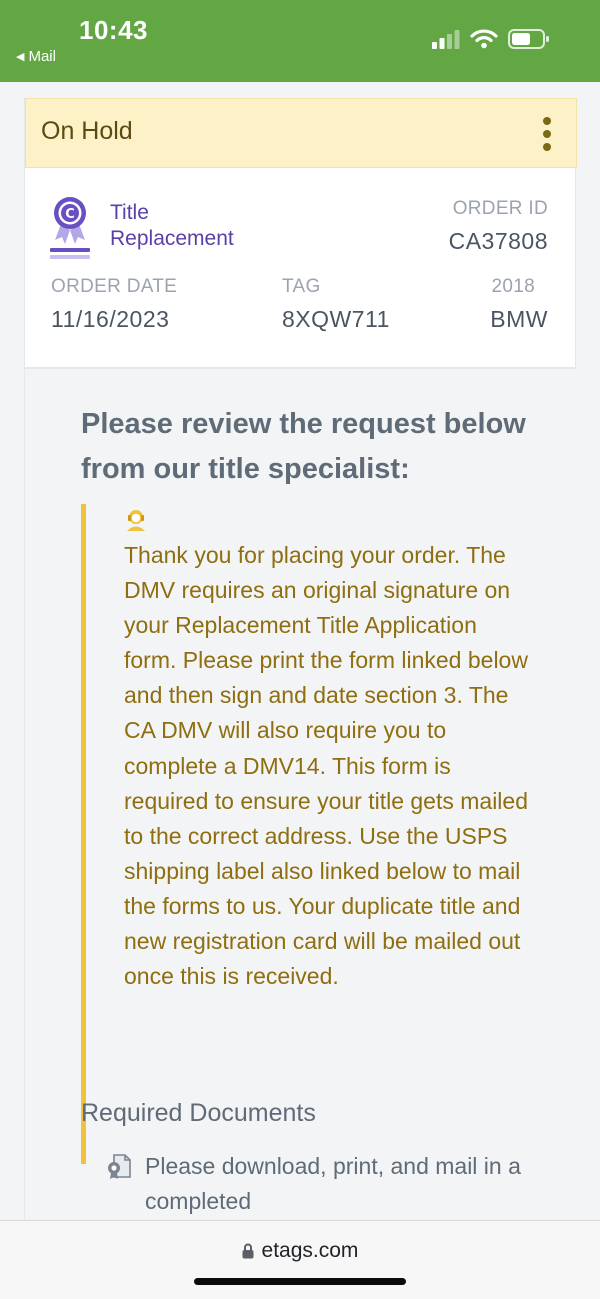  Describe the element at coordinates (301, 133) in the screenshot. I see `order-status-banner: On Hold` at that location.